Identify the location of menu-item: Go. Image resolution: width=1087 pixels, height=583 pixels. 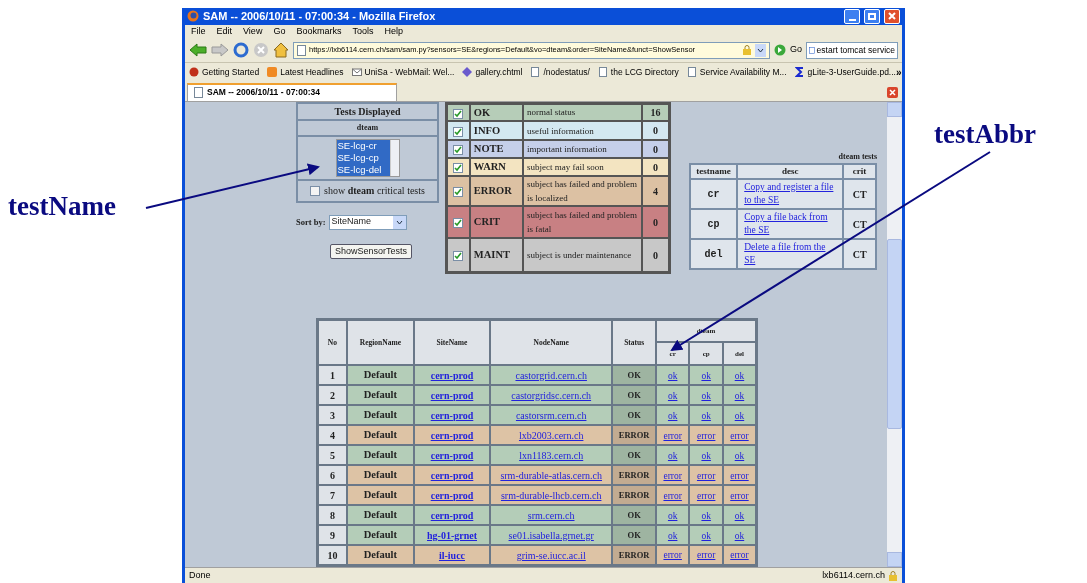
(279, 31).